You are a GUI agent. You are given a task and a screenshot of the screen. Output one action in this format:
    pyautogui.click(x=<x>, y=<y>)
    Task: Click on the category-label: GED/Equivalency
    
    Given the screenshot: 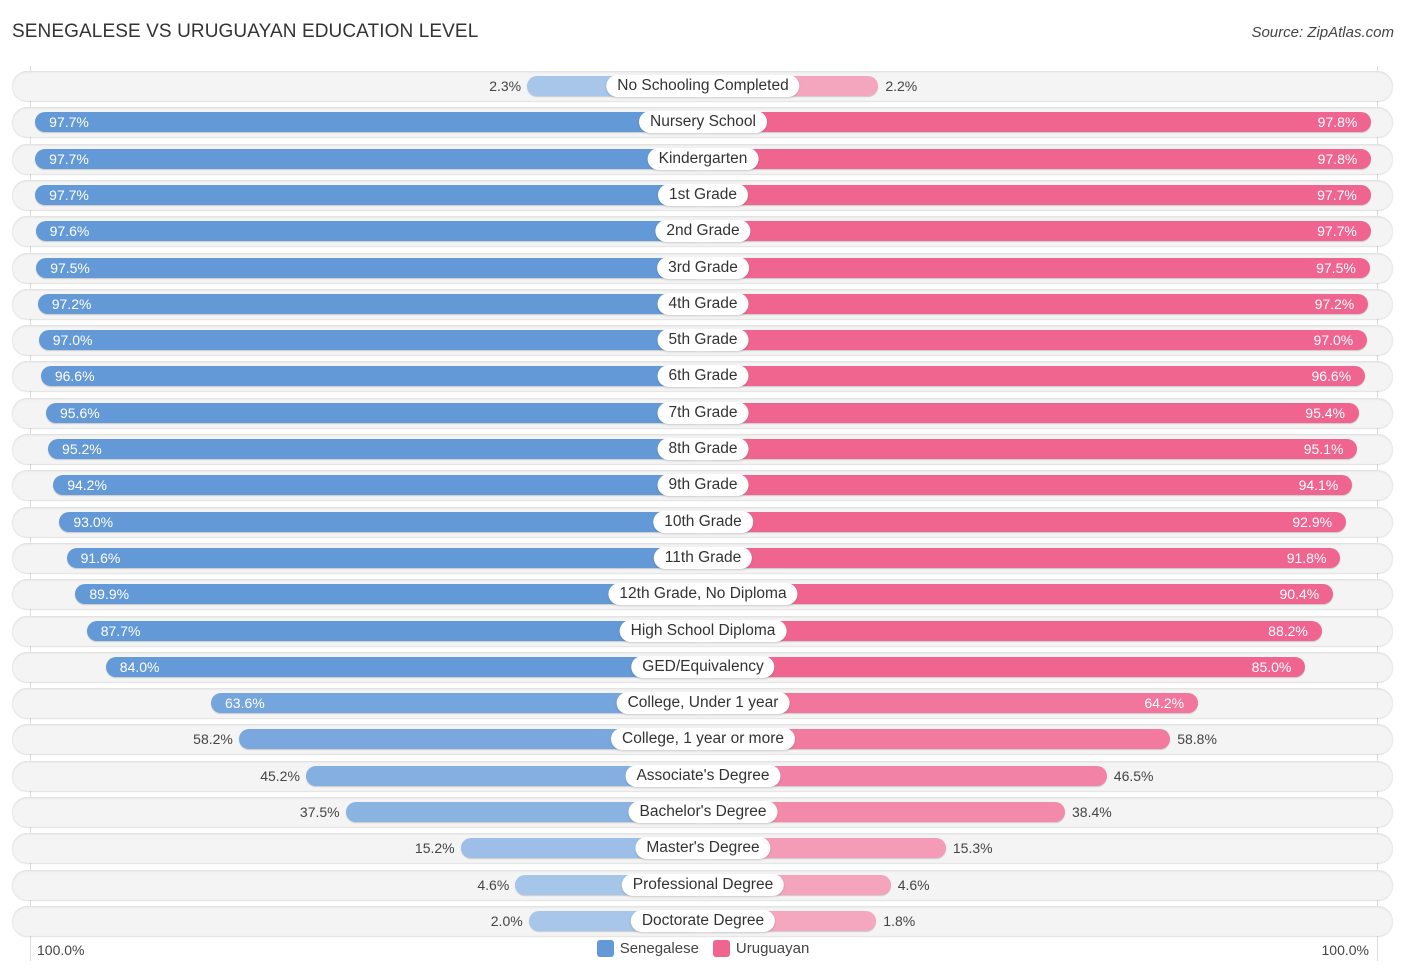 What is the action you would take?
    pyautogui.click(x=703, y=667)
    